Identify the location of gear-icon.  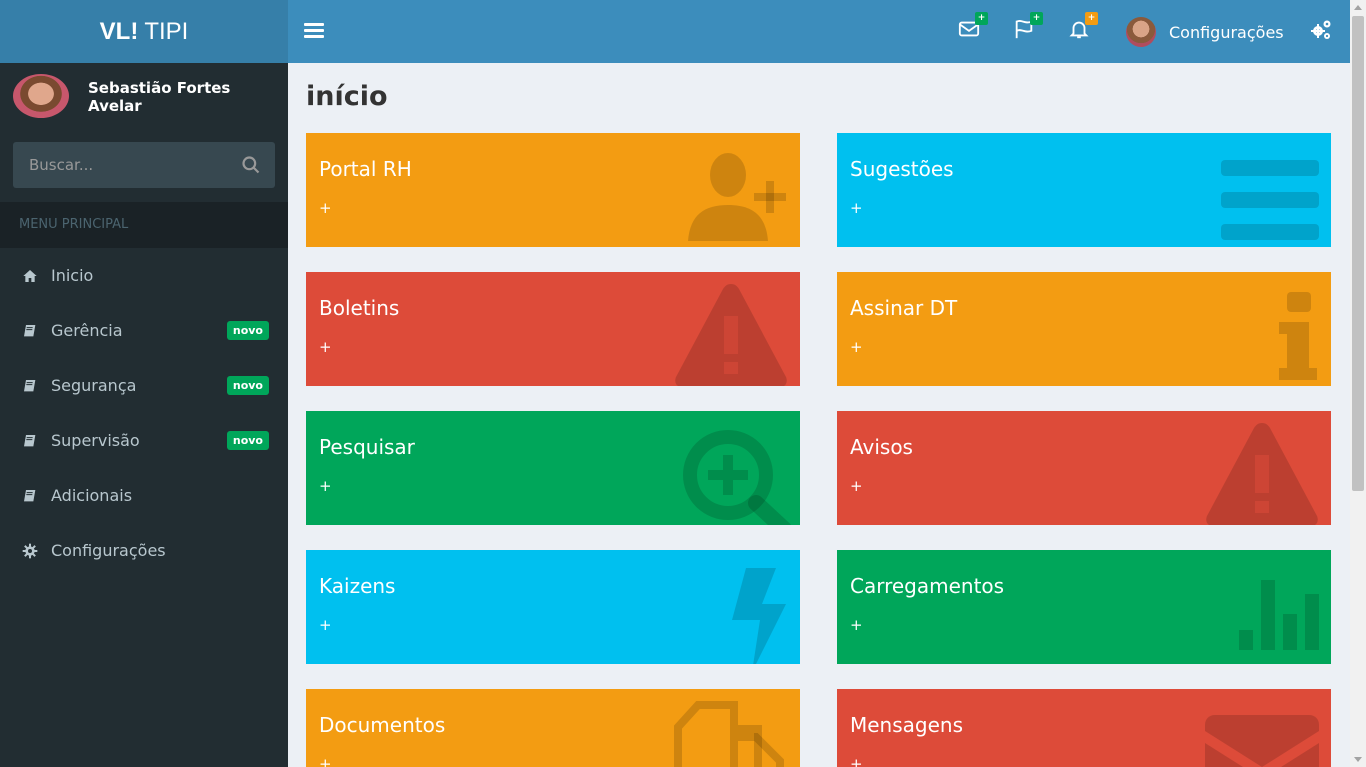
(30, 551).